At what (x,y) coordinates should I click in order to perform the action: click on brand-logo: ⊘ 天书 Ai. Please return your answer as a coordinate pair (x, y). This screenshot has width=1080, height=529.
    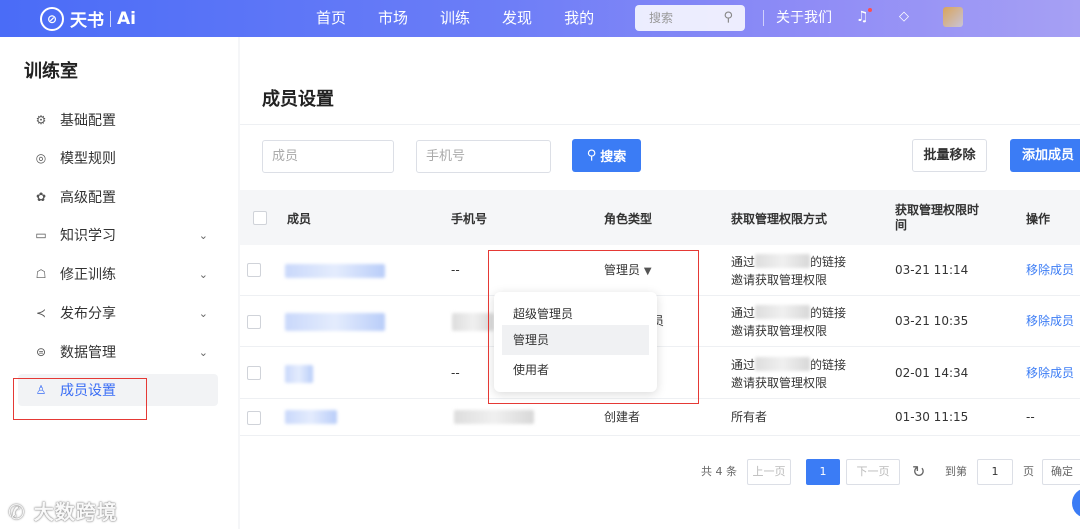
    Looking at the image, I should click on (88, 18).